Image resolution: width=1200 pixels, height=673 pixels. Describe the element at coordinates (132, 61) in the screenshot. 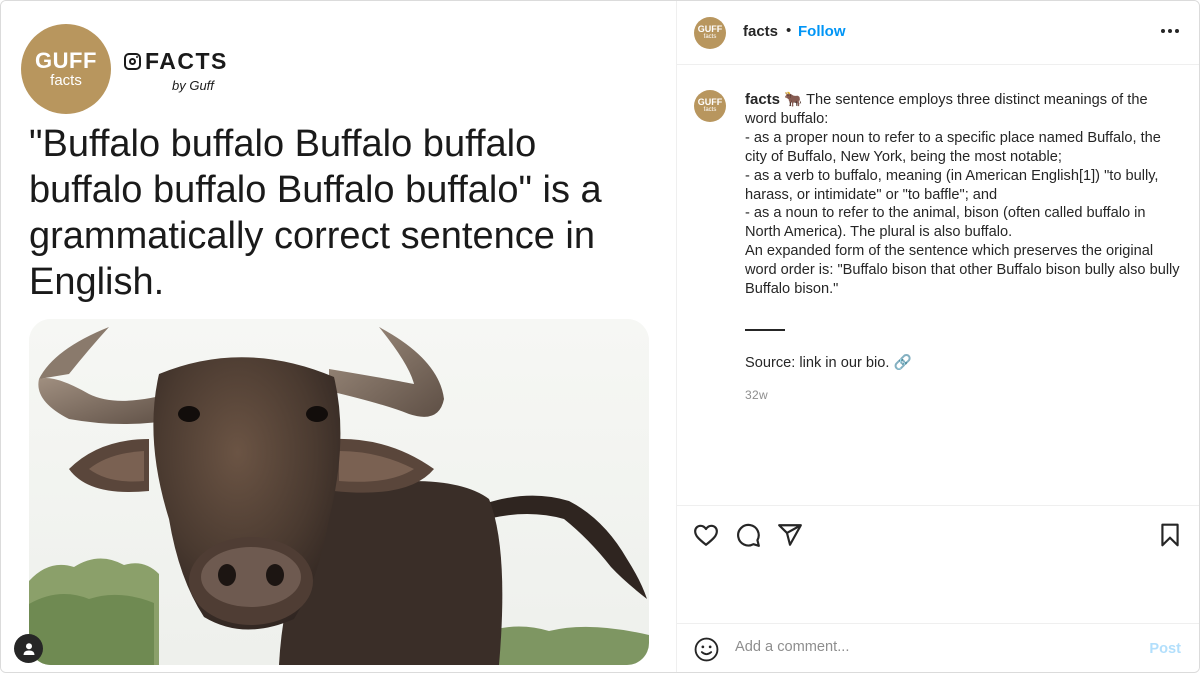

I see `instagram-icon` at that location.